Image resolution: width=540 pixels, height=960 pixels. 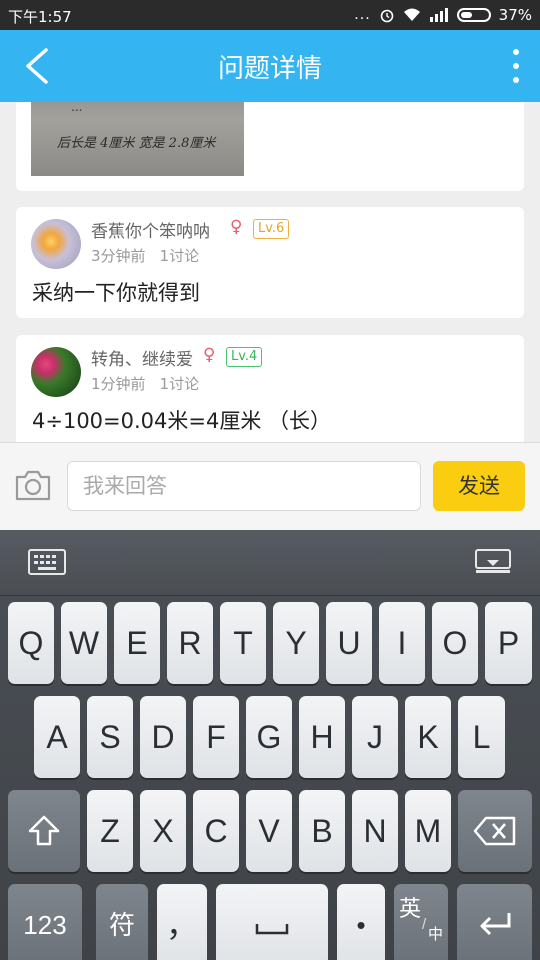 I want to click on key-u: U, so click(x=349, y=643).